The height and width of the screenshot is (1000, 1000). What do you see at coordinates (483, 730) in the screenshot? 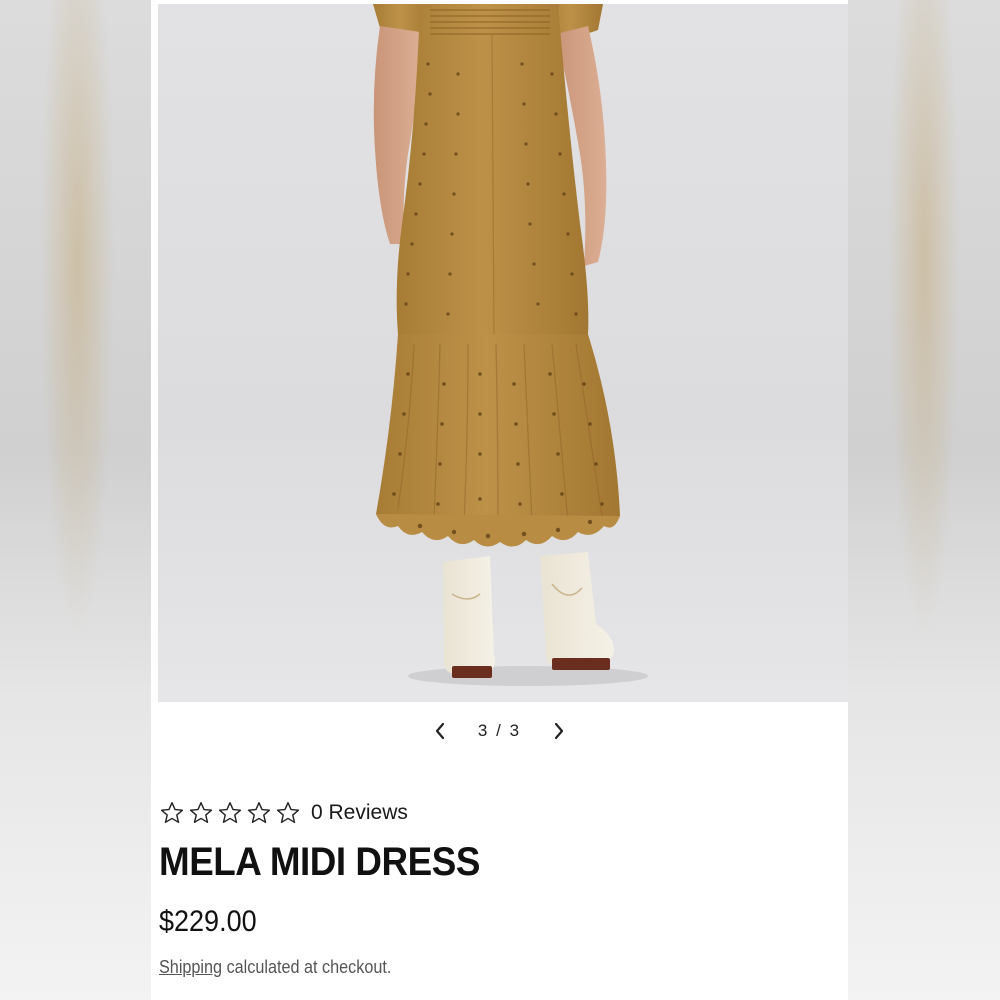
I see `gallery-current: 3` at bounding box center [483, 730].